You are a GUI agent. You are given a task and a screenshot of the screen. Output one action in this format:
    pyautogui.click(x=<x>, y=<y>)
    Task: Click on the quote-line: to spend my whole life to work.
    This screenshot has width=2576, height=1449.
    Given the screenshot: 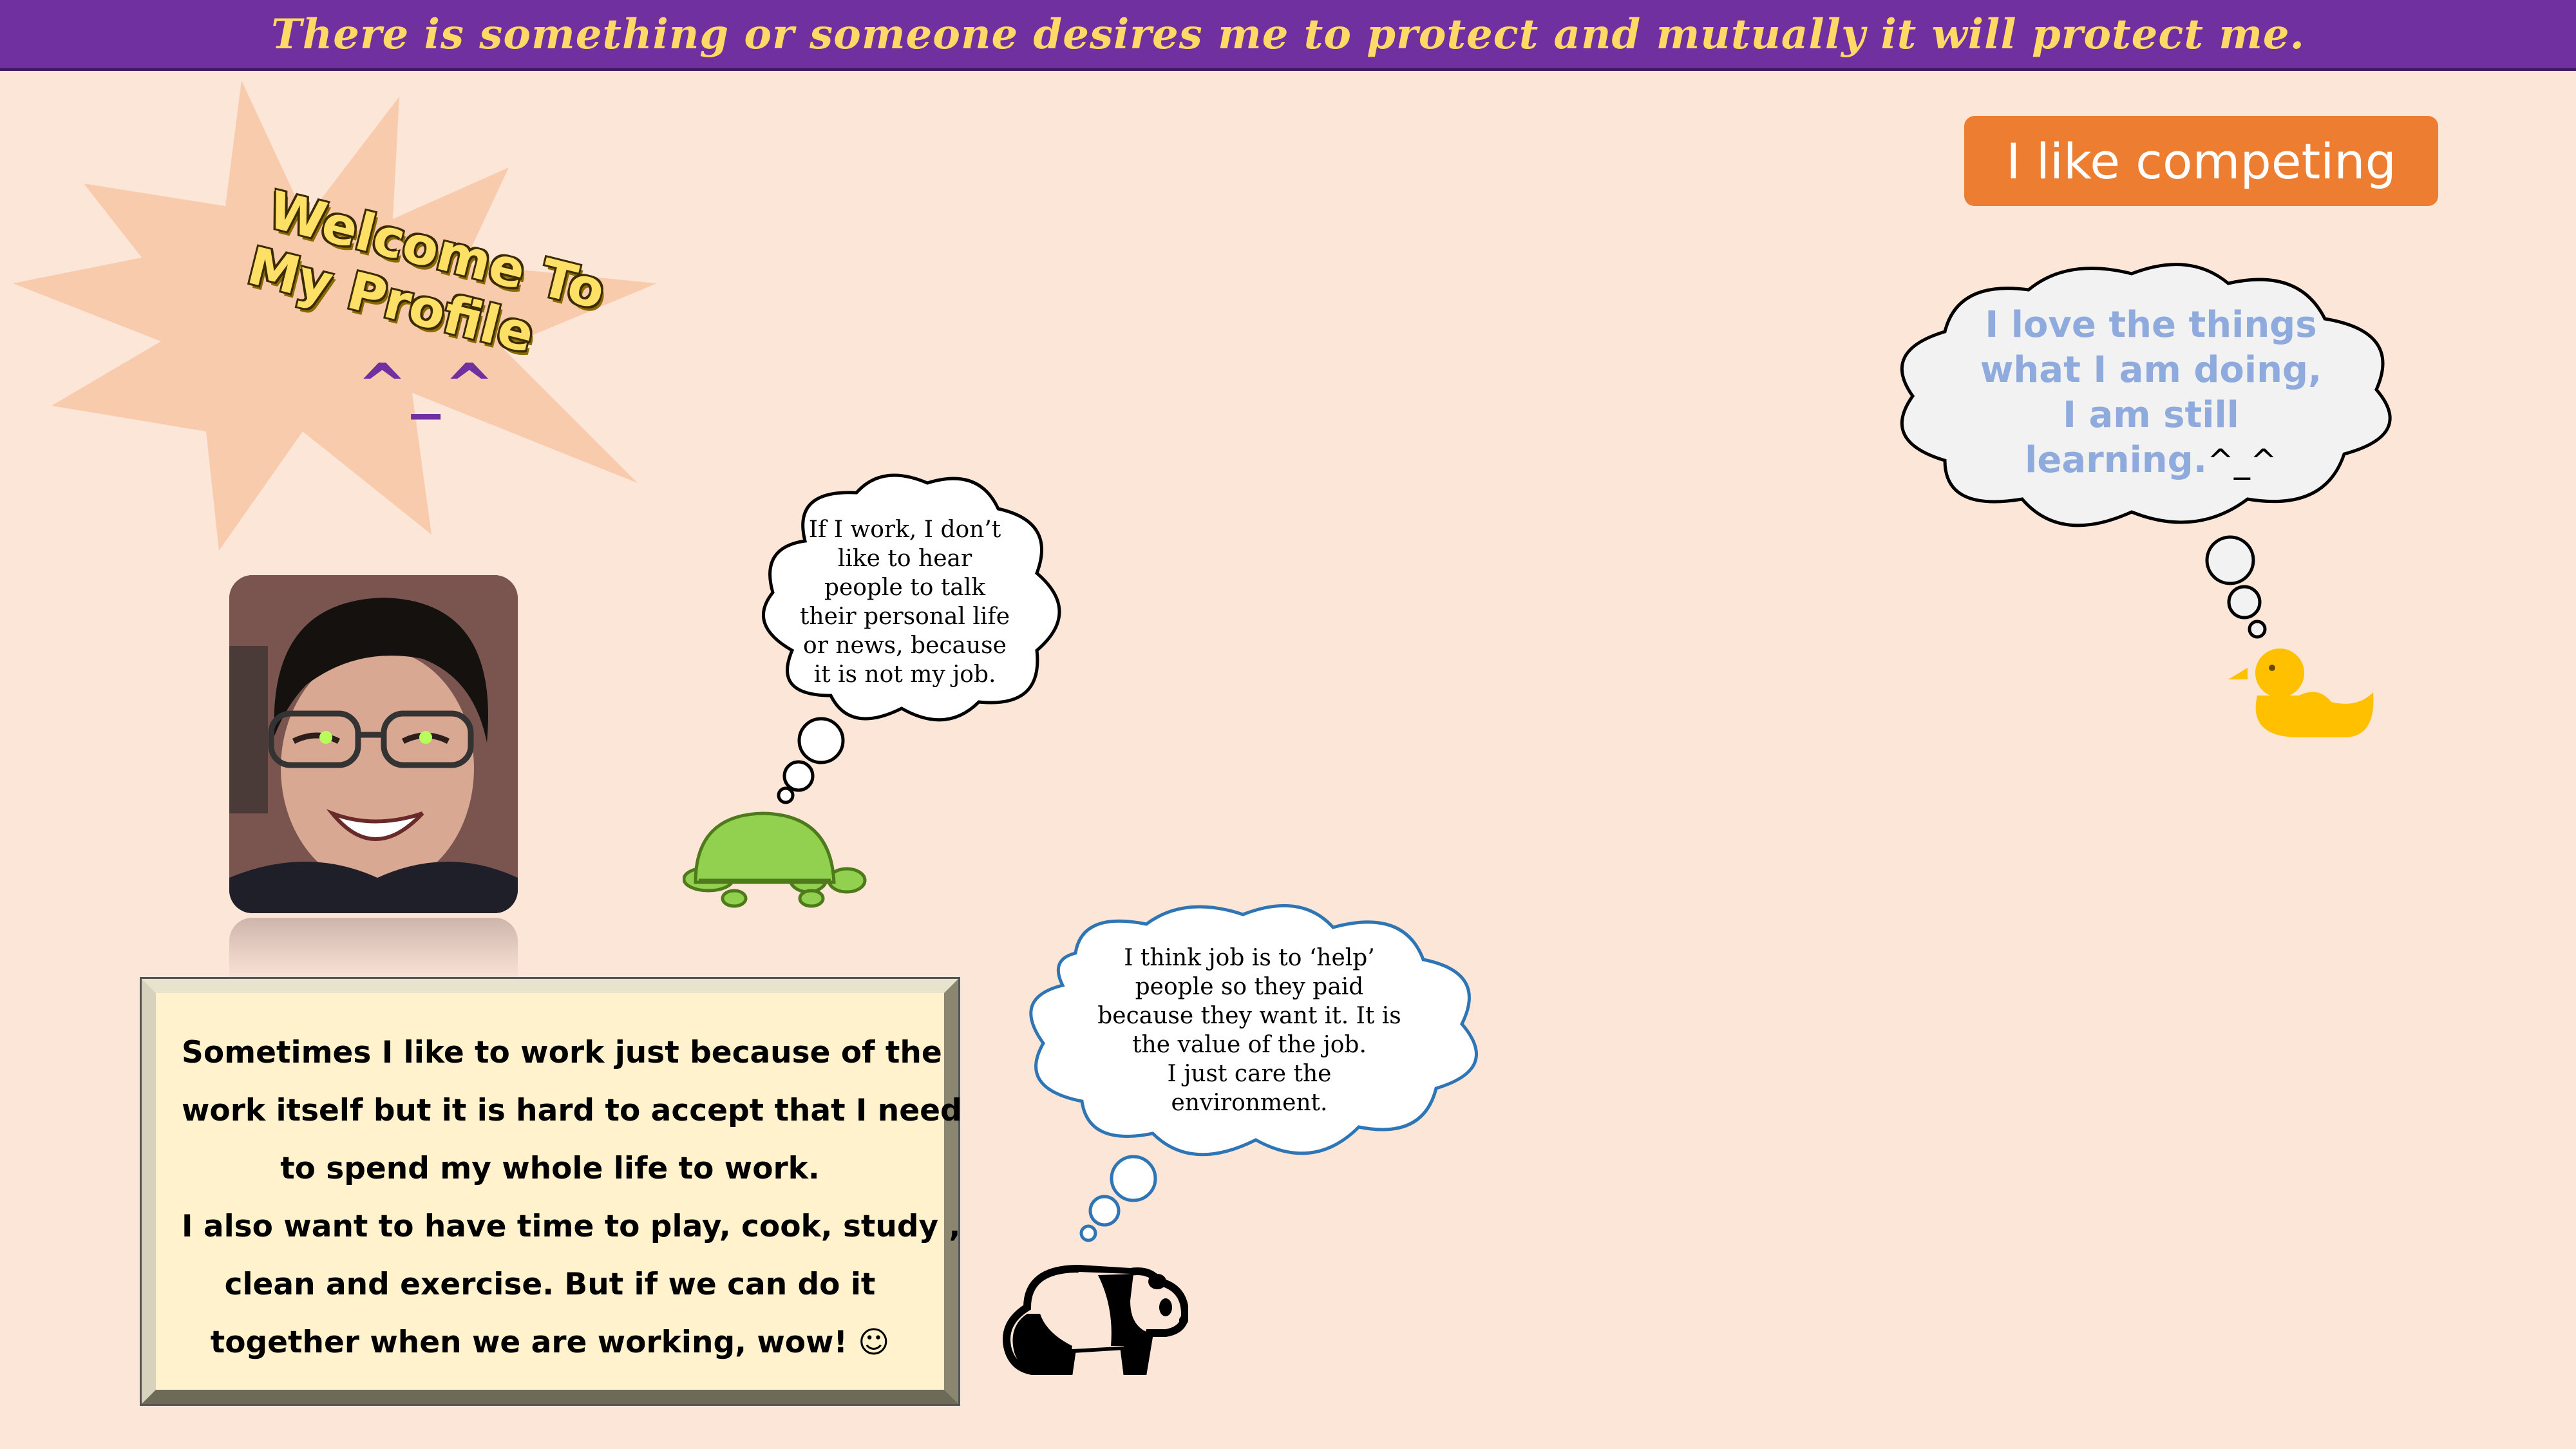 What is the action you would take?
    pyautogui.click(x=550, y=1168)
    